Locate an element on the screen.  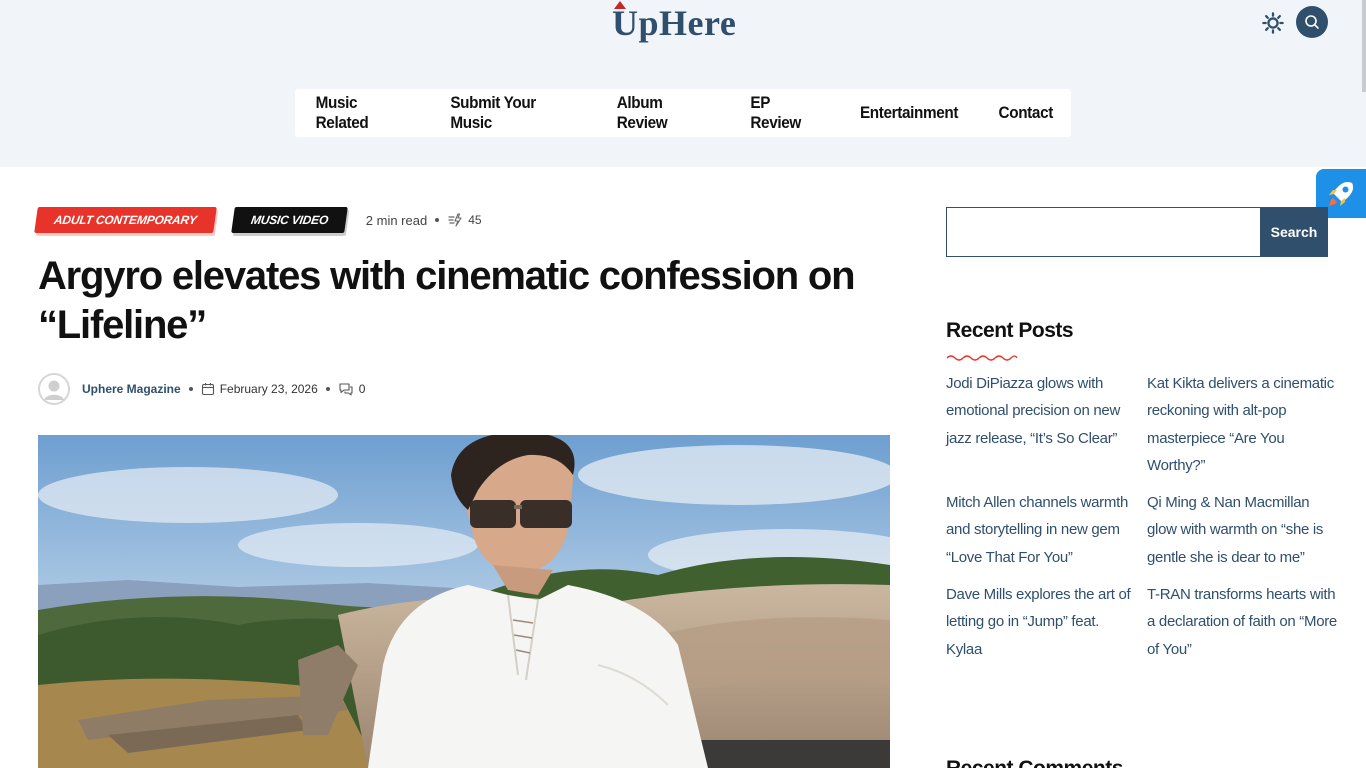
views-count-wrap: 45 is located at coordinates (464, 220).